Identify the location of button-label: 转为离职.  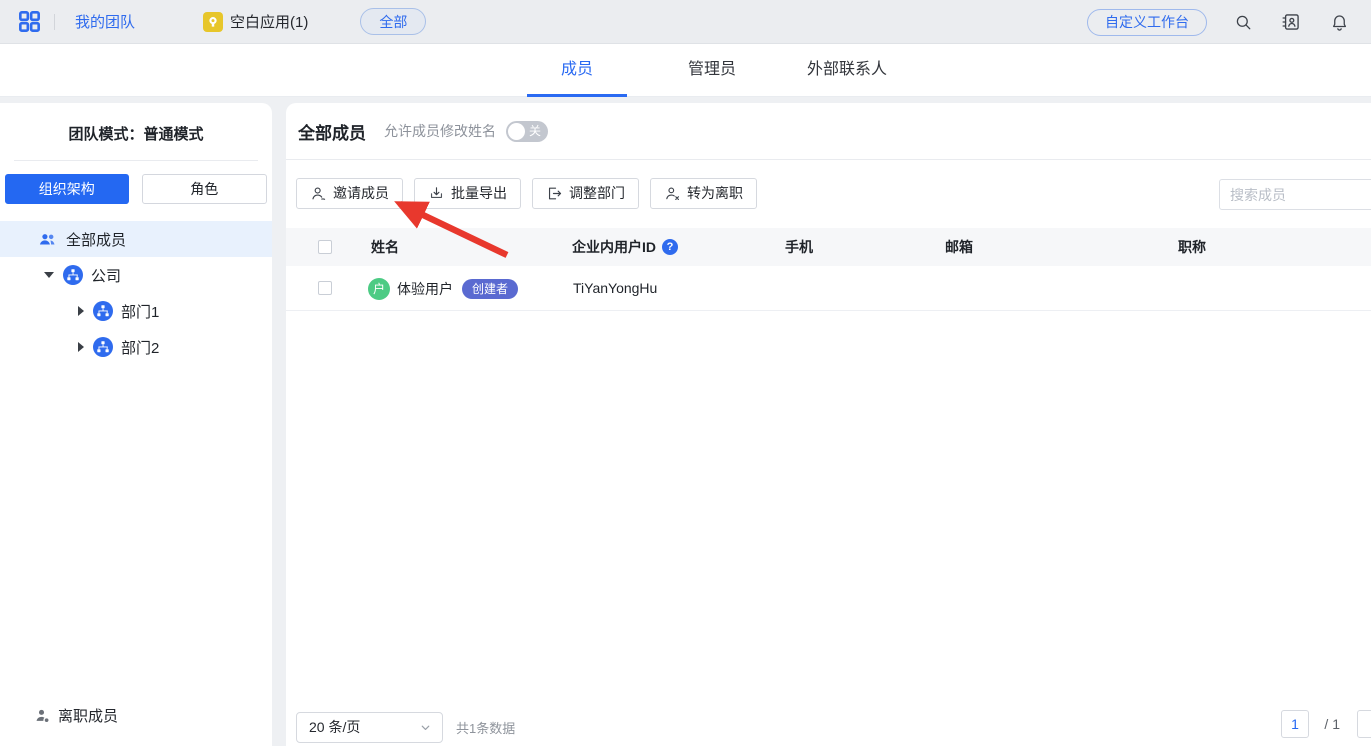
(715, 193).